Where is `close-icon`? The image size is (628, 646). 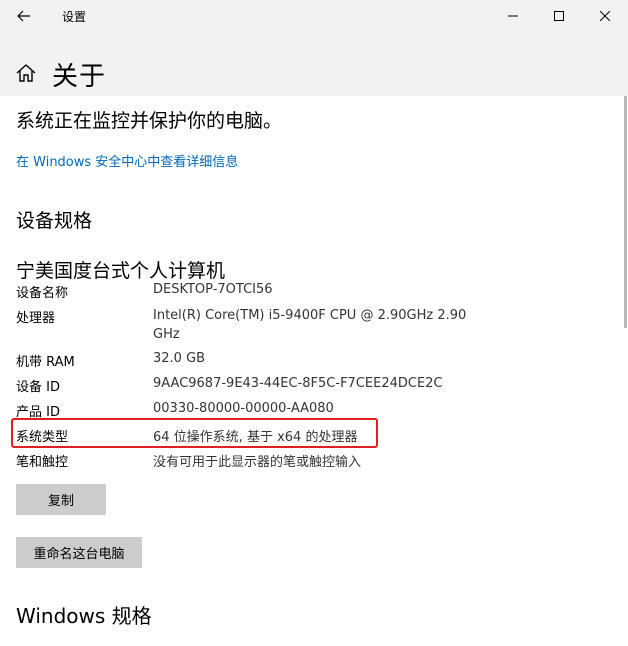
close-icon is located at coordinates (605, 16).